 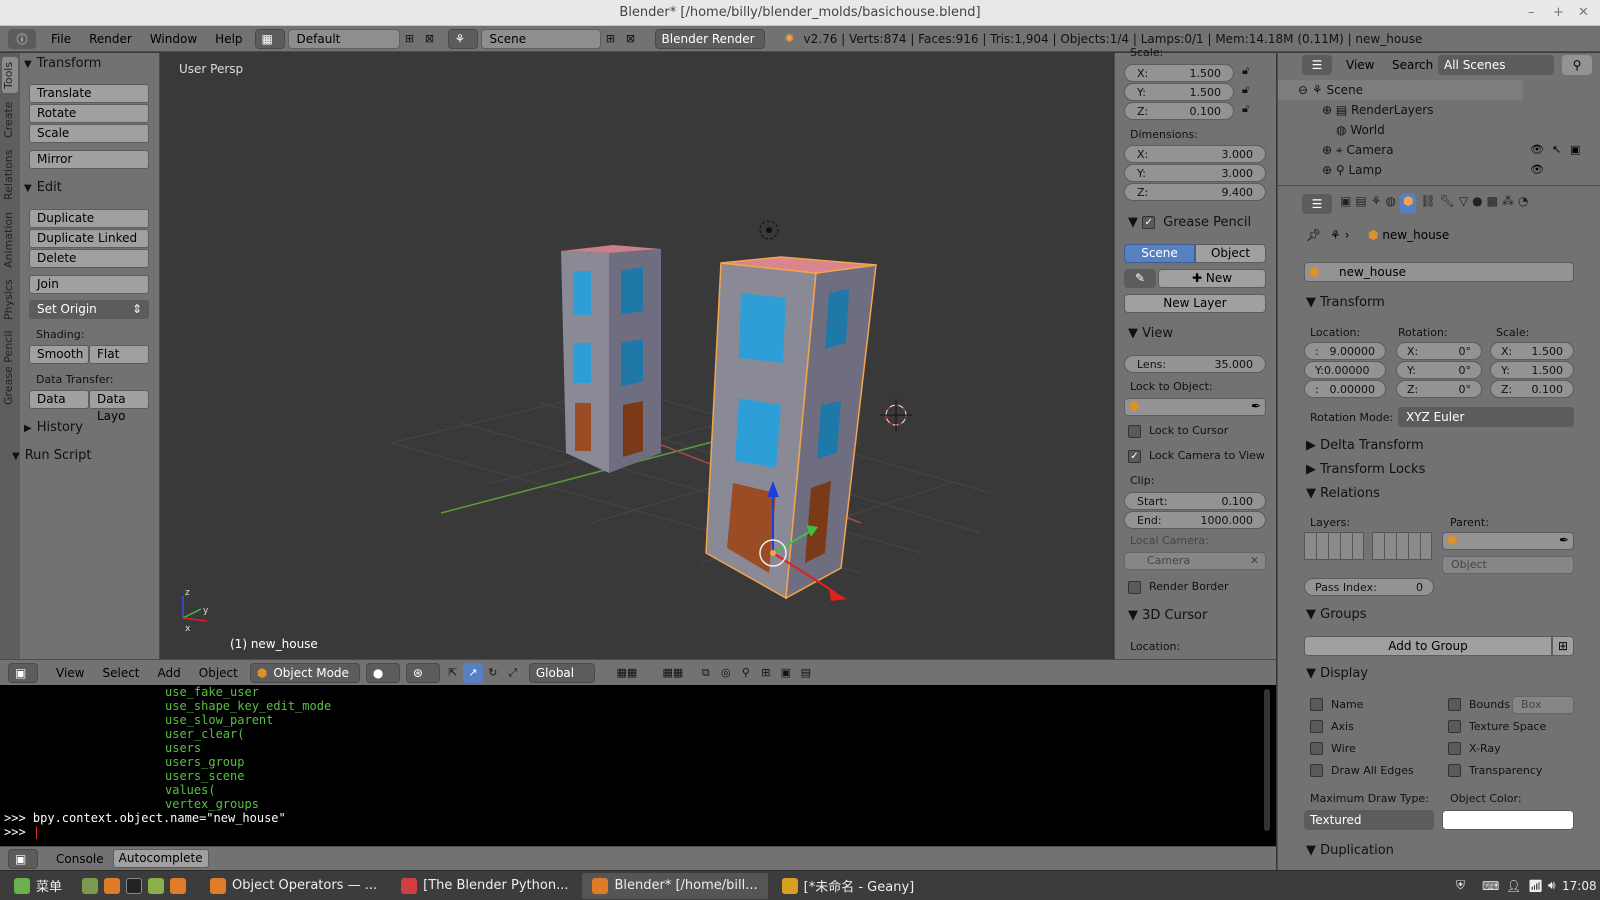 What do you see at coordinates (1532, 370) in the screenshot?
I see `scale-props-y-field: Y: 1.500` at bounding box center [1532, 370].